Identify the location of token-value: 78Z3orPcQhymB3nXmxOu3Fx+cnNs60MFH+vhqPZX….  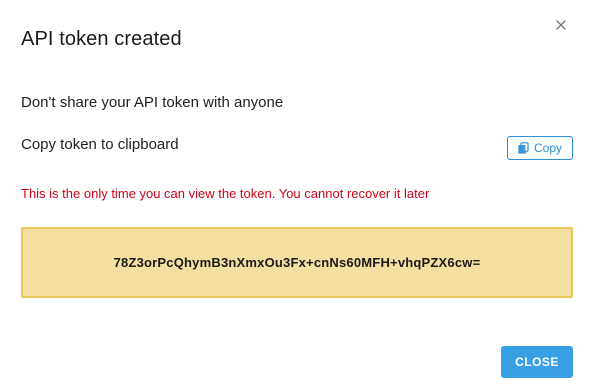
(297, 262).